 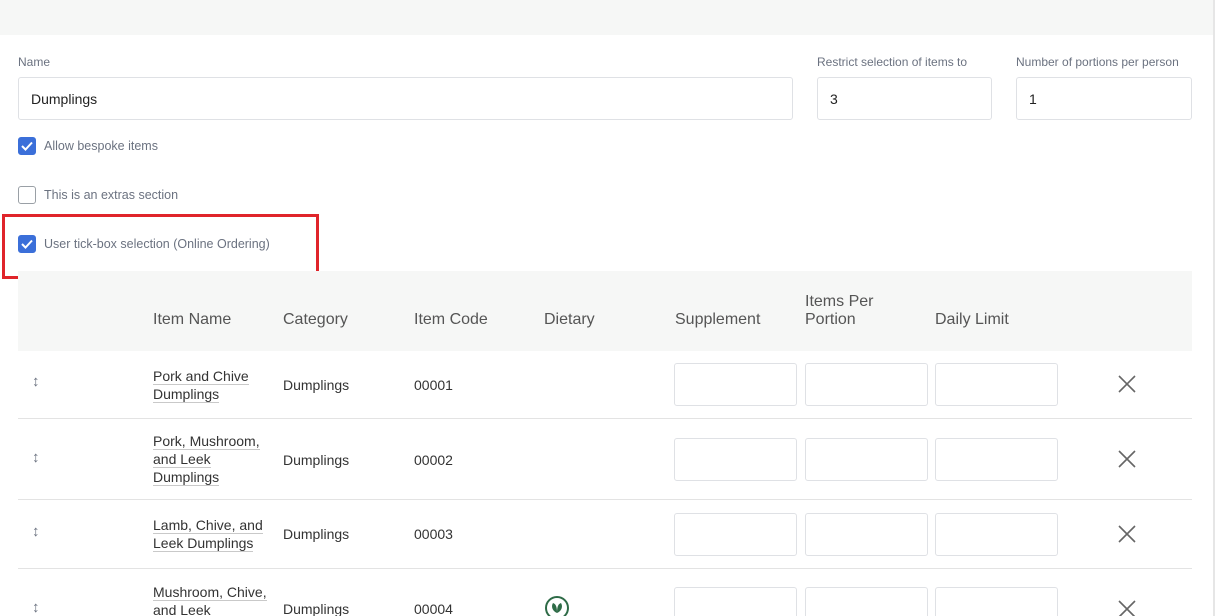 What do you see at coordinates (433, 534) in the screenshot?
I see `item-code-cell: 00003` at bounding box center [433, 534].